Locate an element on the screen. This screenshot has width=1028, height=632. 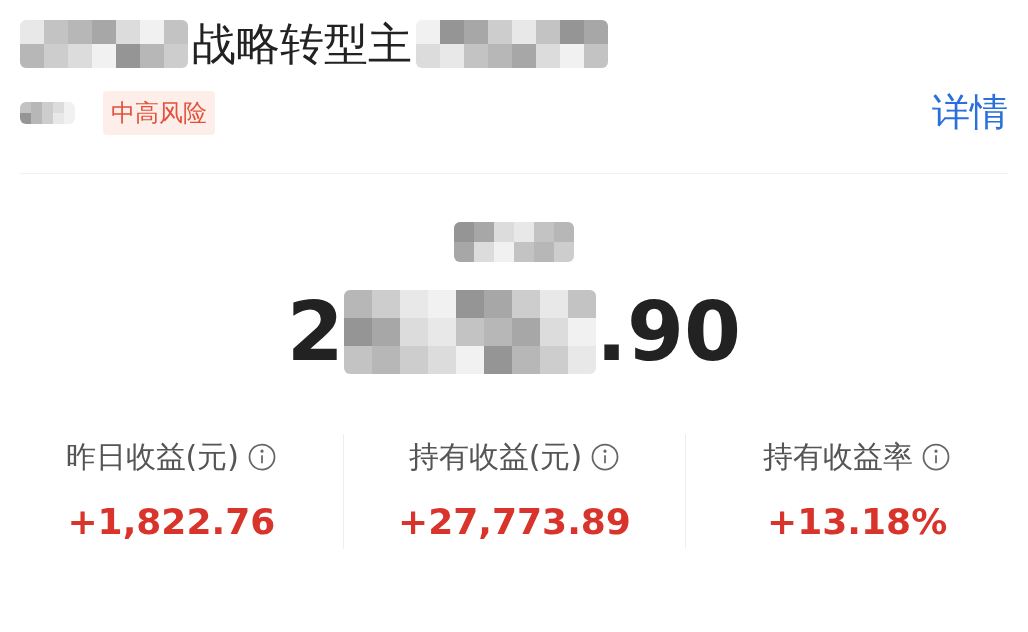
stat-label: 昨日收益(元) is located at coordinates (152, 457).